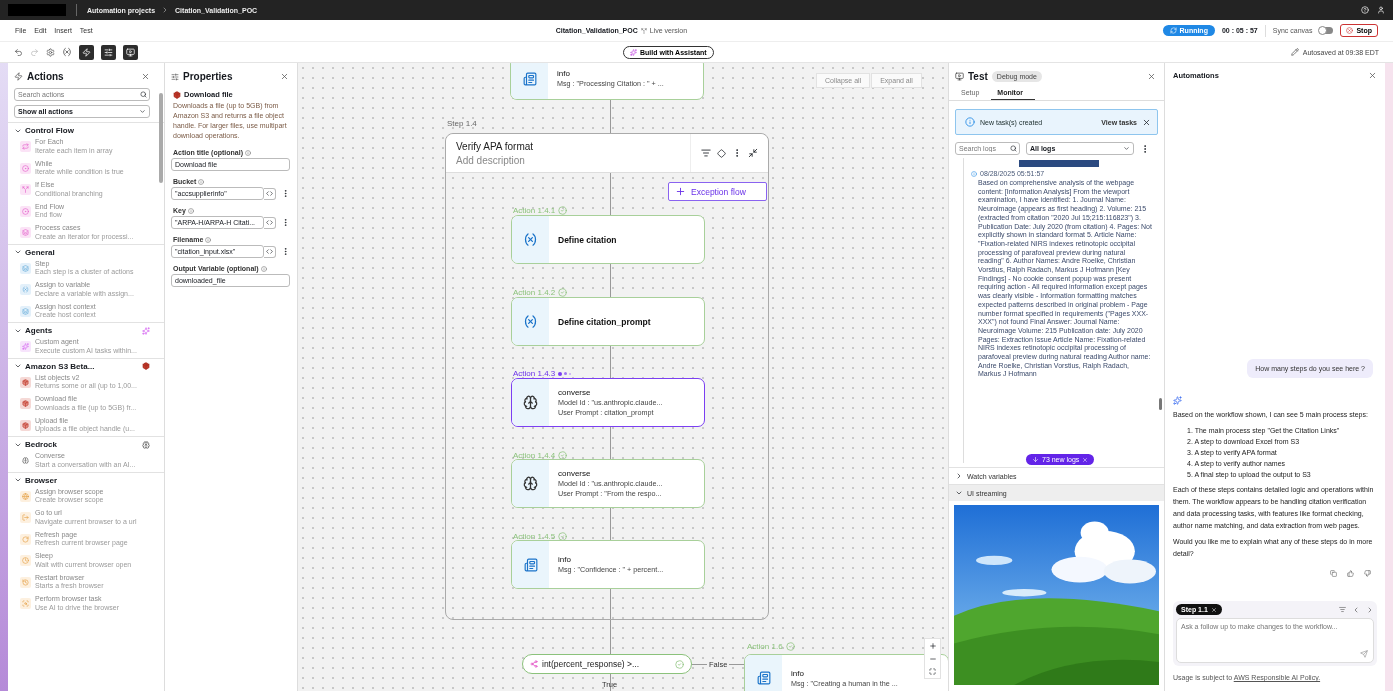  What do you see at coordinates (753, 153) in the screenshot?
I see `collapse-icon` at bounding box center [753, 153].